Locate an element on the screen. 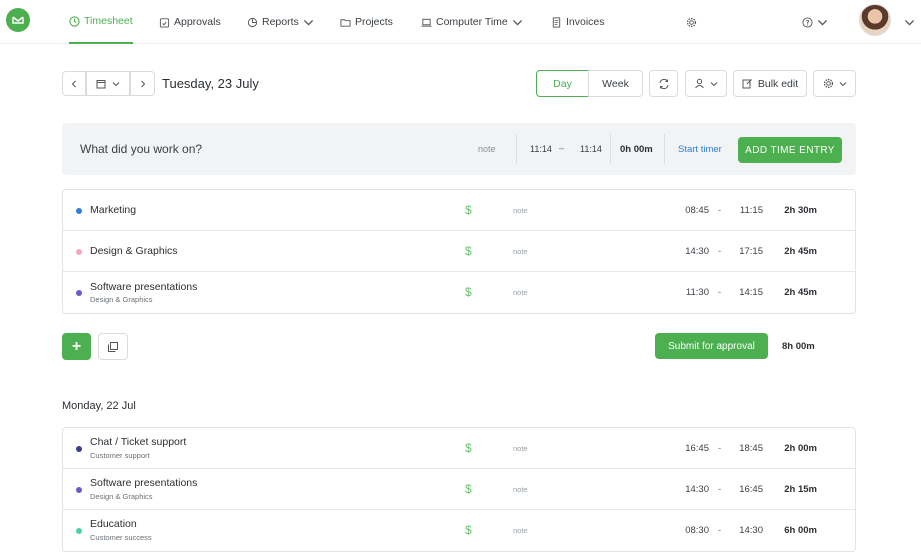 This screenshot has width=921, height=557. user-filter-button is located at coordinates (706, 83).